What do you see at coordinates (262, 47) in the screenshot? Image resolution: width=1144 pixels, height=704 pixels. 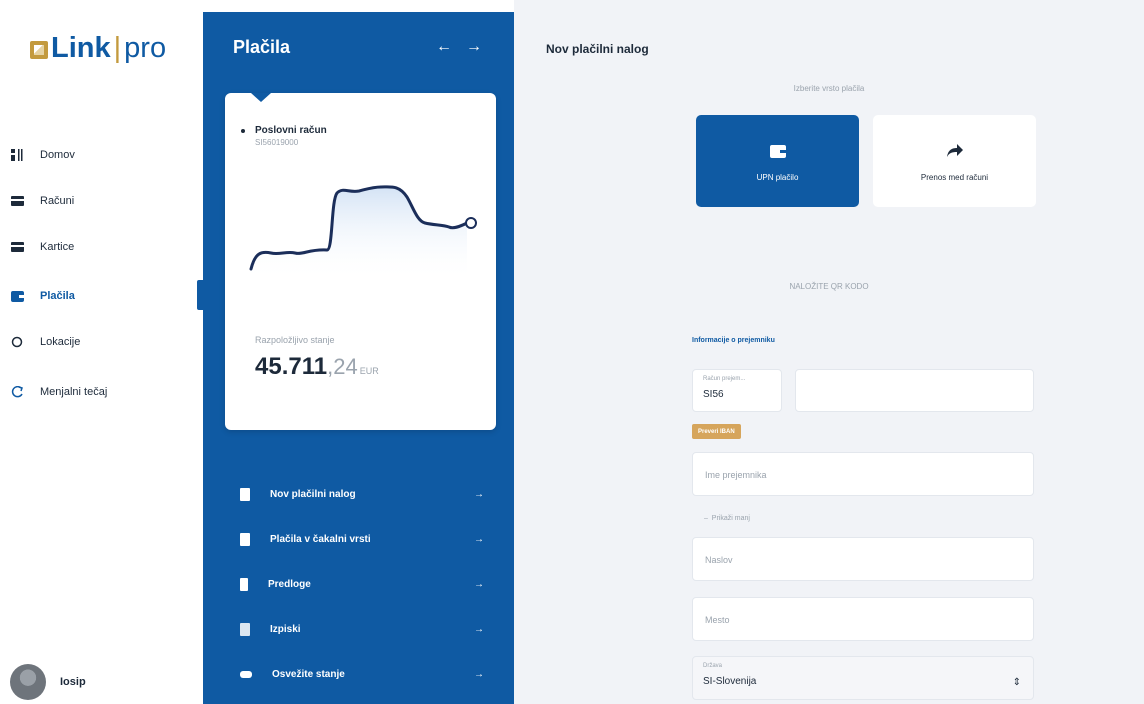 I see `panel-title: Plačila` at bounding box center [262, 47].